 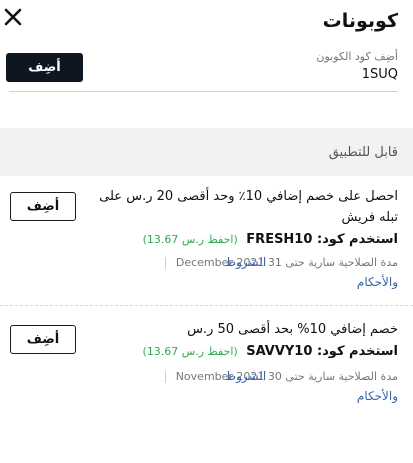 What do you see at coordinates (278, 74) in the screenshot?
I see `coupon-code-input` at bounding box center [278, 74].